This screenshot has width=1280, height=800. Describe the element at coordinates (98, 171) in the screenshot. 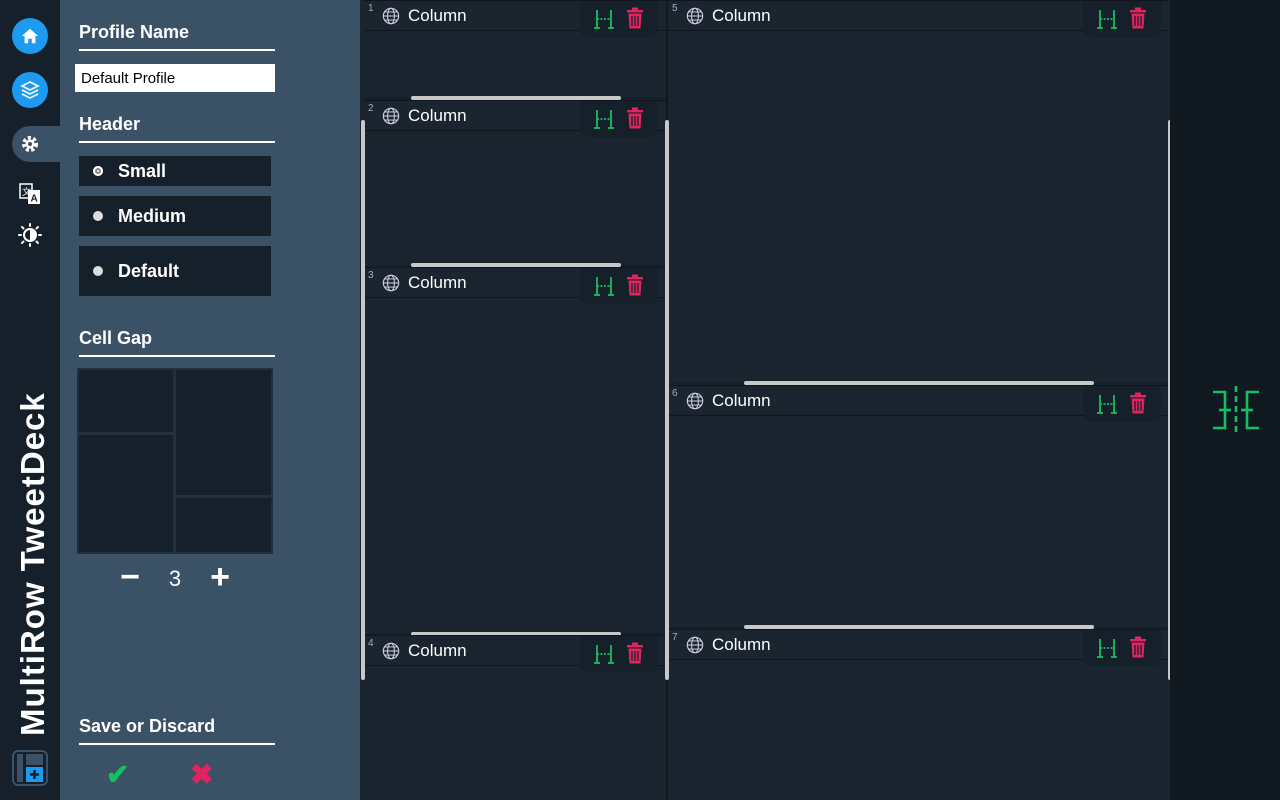

I see `radio-selected` at that location.